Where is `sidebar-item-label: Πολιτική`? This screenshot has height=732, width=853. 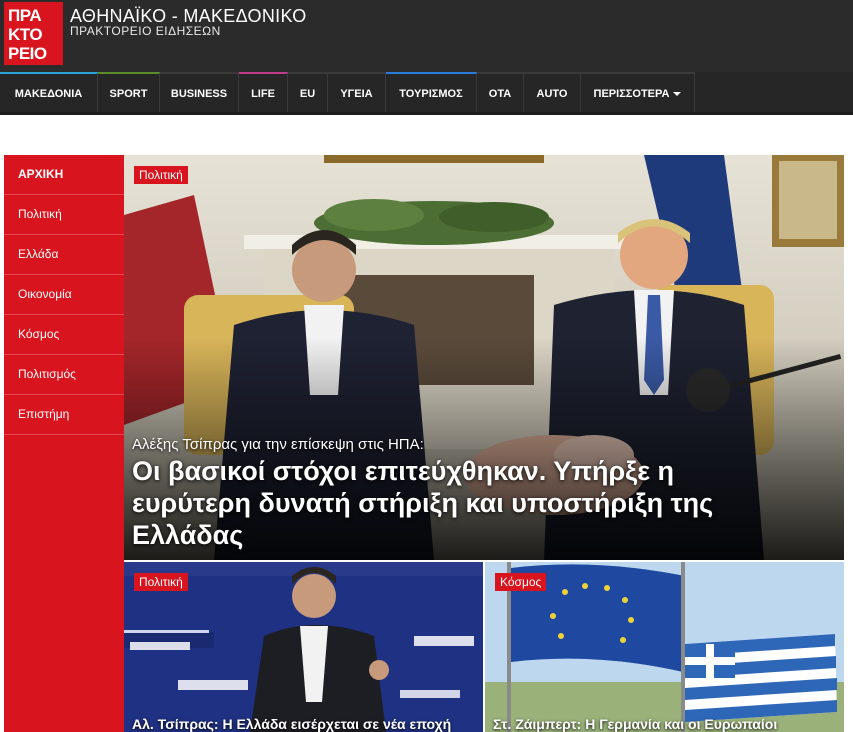
sidebar-item-label: Πολιτική is located at coordinates (40, 214).